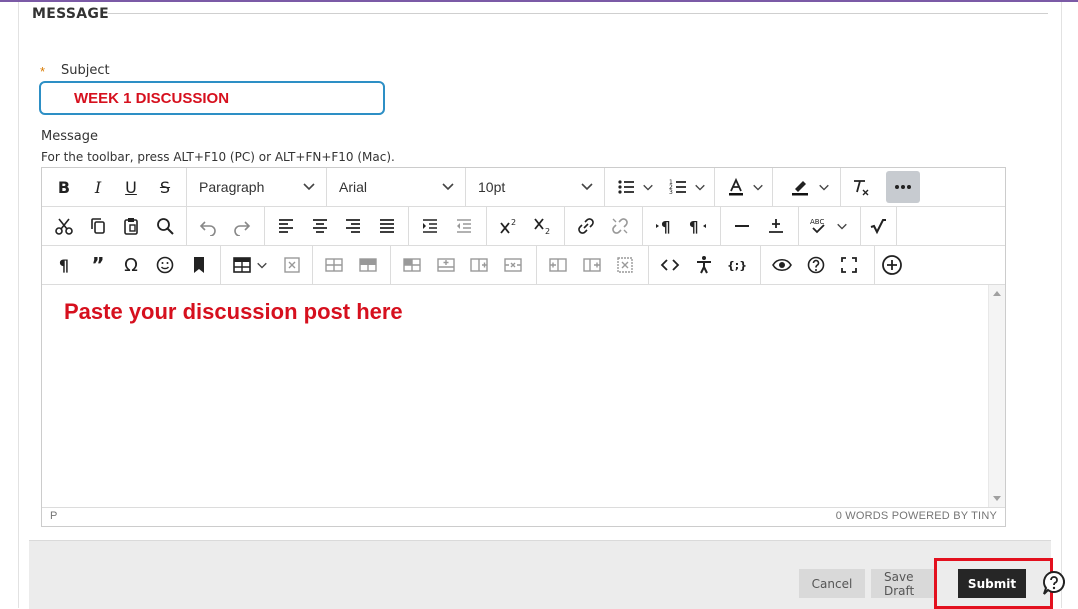 This screenshot has height=609, width=1078. I want to click on font-family-select: Arial, so click(396, 187).